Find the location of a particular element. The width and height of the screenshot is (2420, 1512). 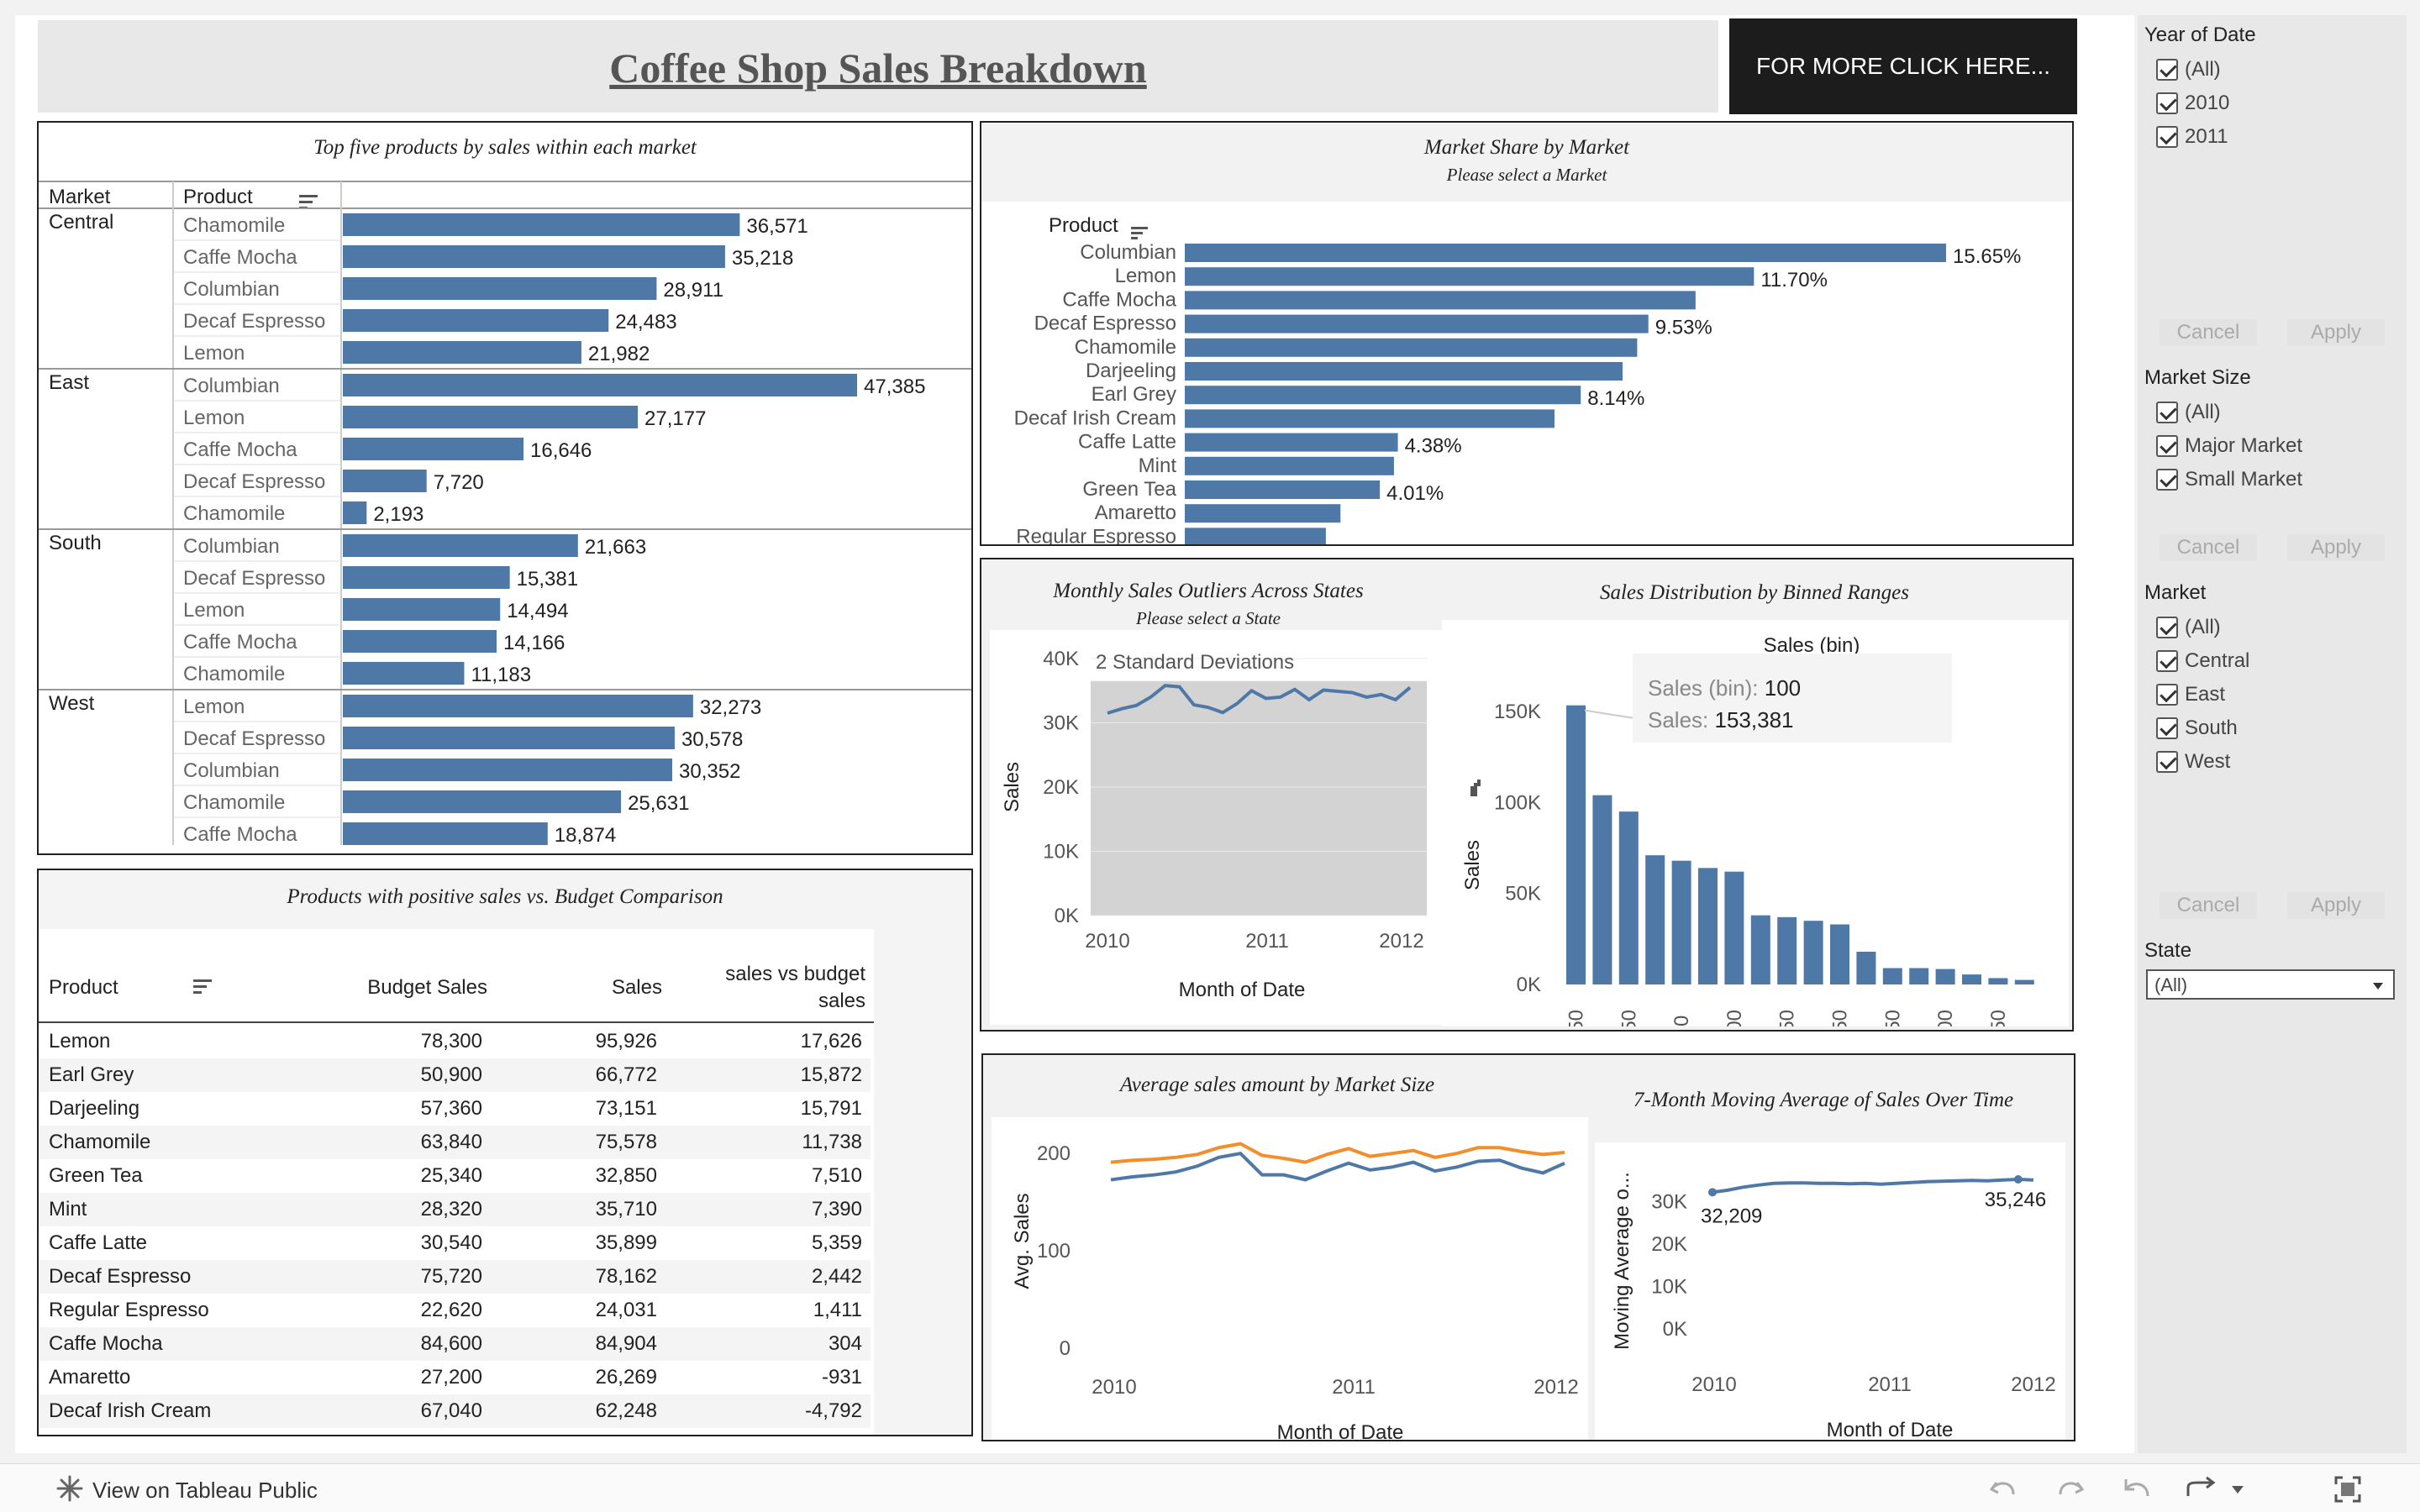

table-row: Darjeeling 57,360 73,151 15,791 is located at coordinates (455, 1109).